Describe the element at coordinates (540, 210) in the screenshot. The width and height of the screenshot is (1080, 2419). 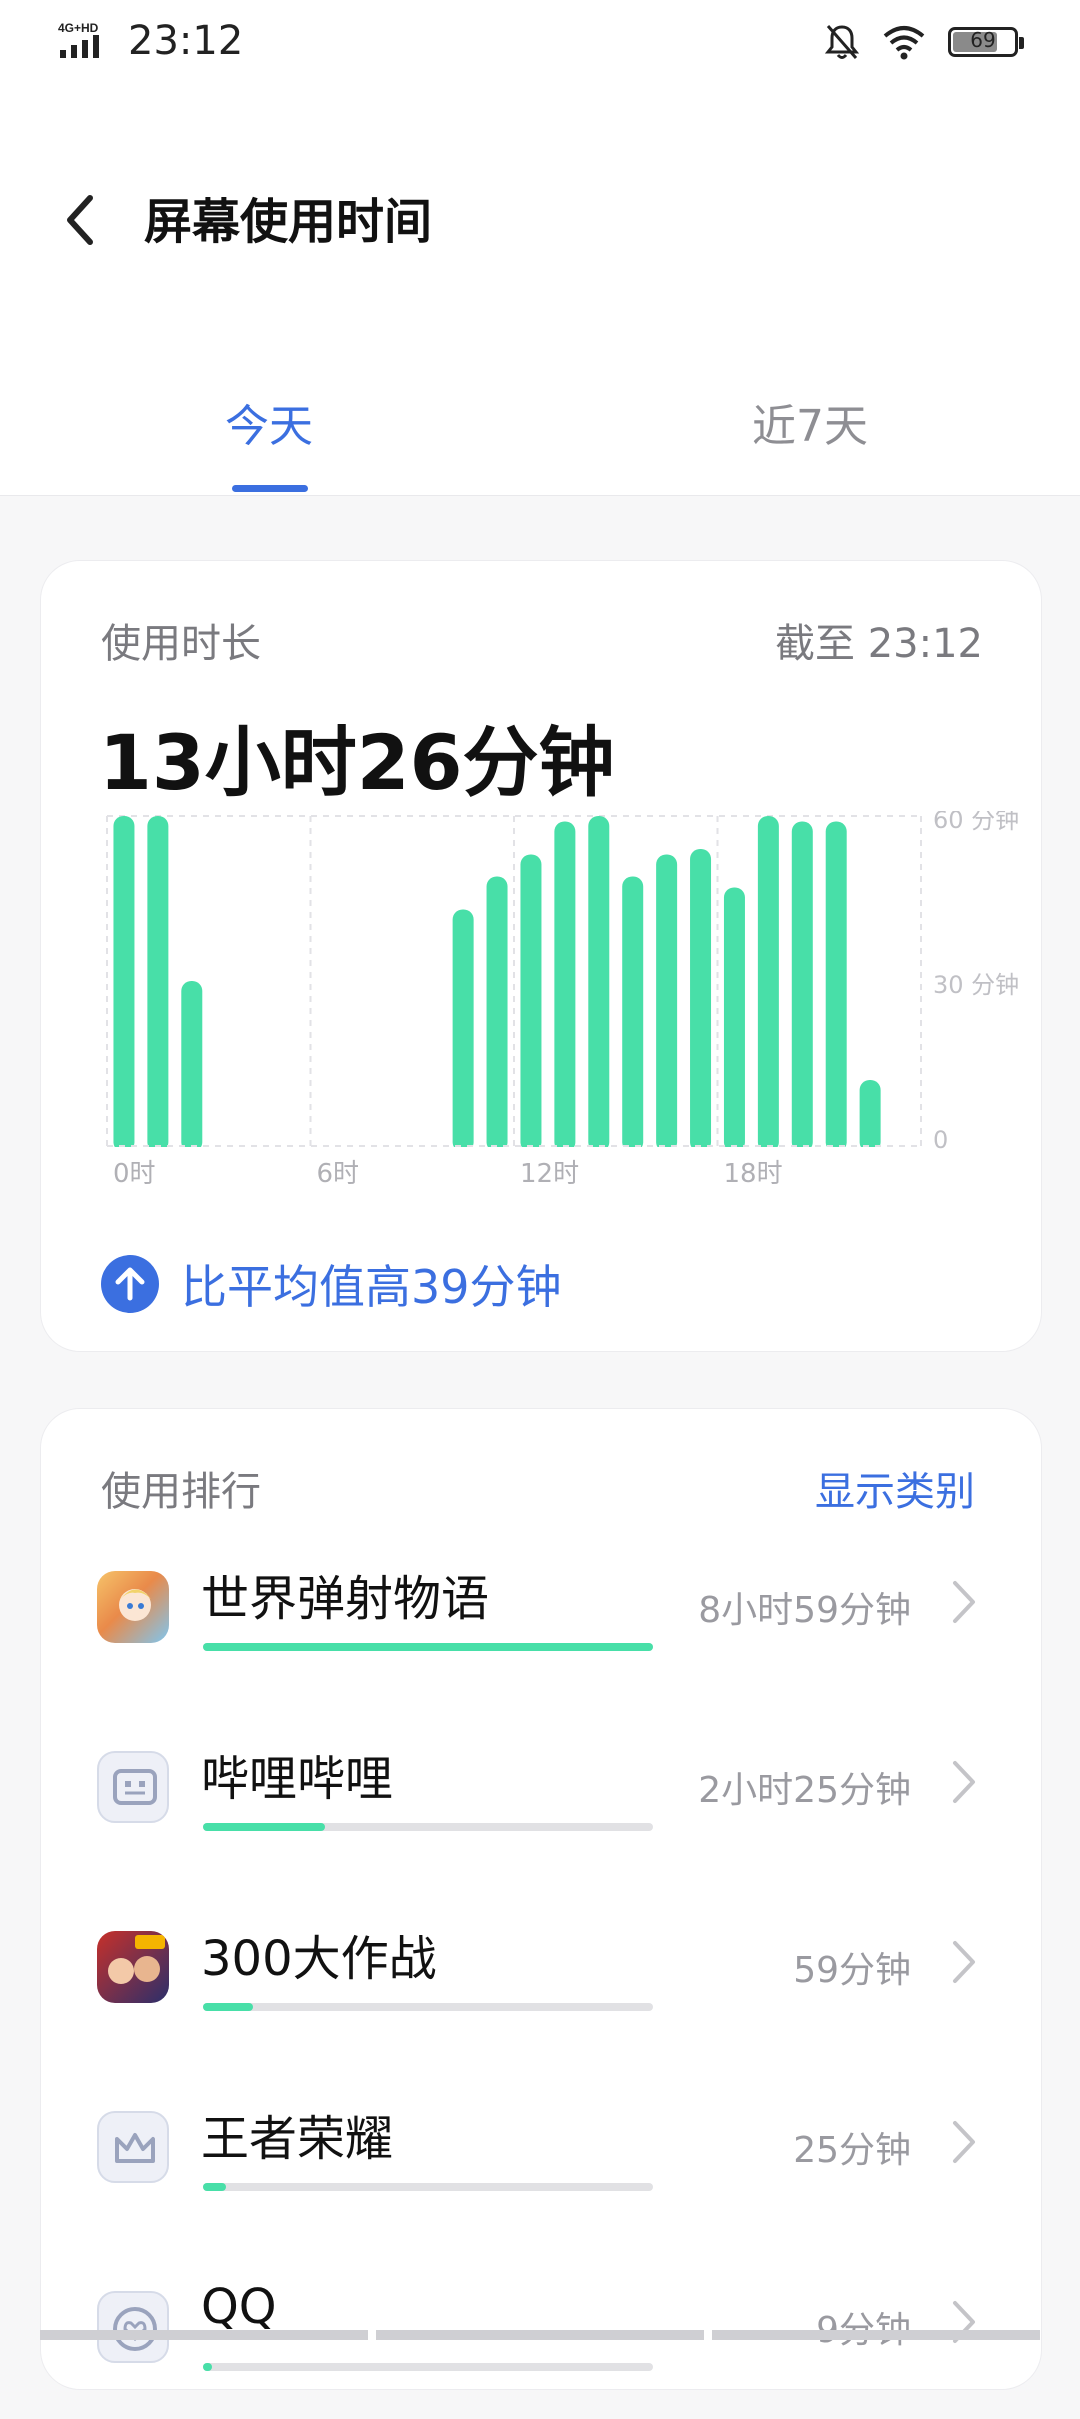
I see `page-header: 屏幕使用时间` at that location.